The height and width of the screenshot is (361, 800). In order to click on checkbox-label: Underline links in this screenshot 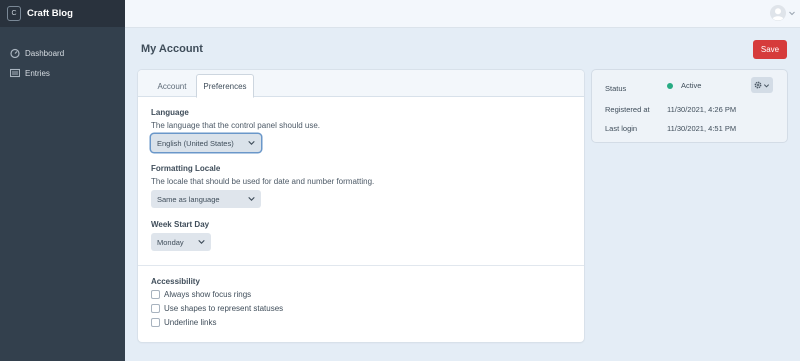, I will do `click(190, 322)`.